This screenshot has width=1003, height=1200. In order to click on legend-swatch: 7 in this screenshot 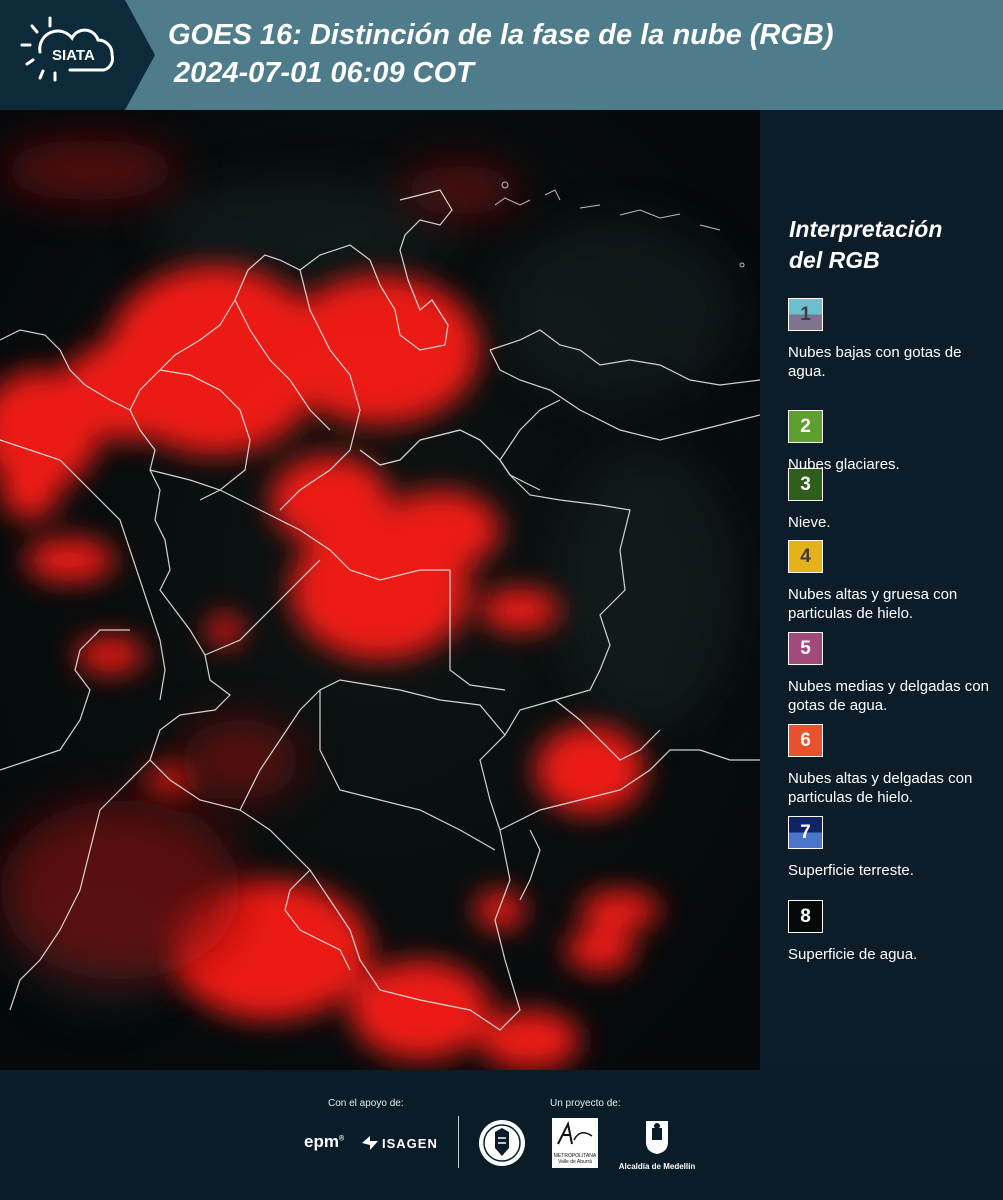, I will do `click(805, 832)`.